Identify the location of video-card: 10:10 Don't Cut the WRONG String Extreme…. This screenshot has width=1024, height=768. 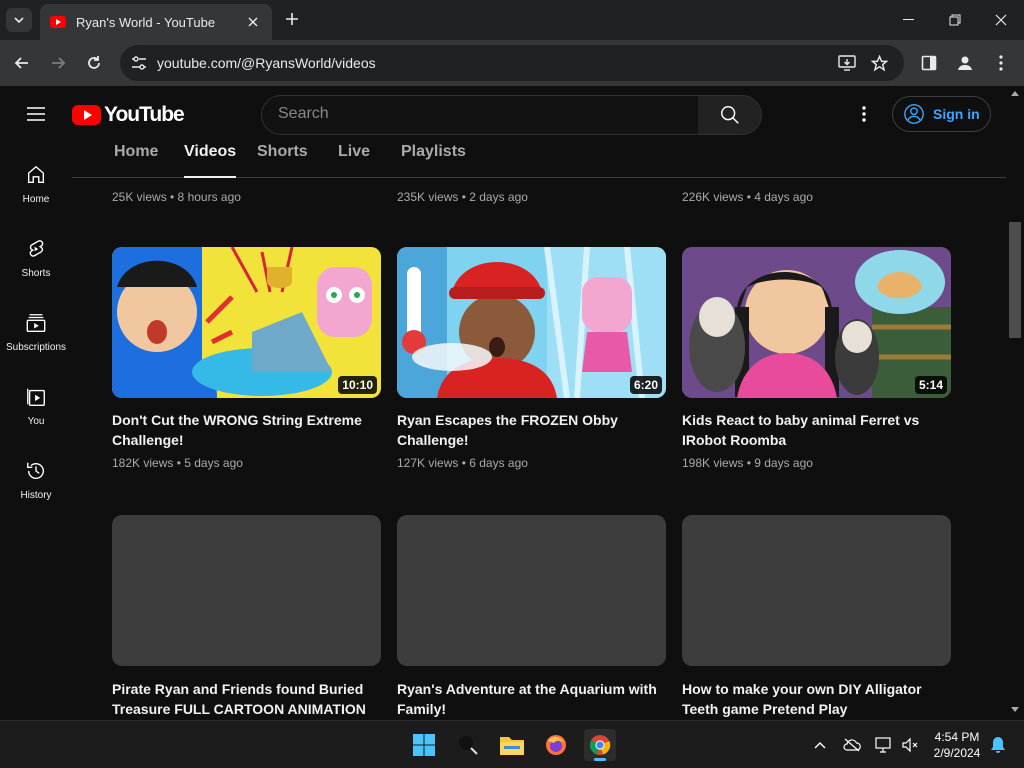
(246, 358).